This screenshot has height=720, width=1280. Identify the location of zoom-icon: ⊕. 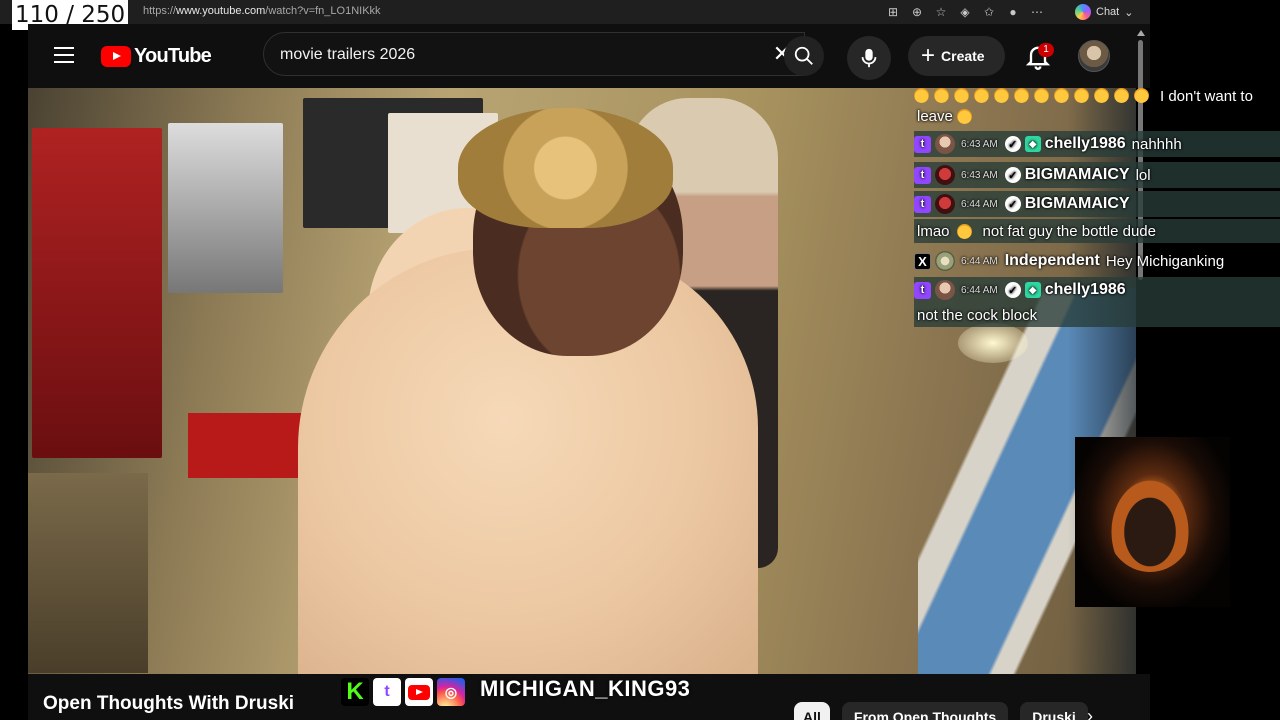
(917, 12).